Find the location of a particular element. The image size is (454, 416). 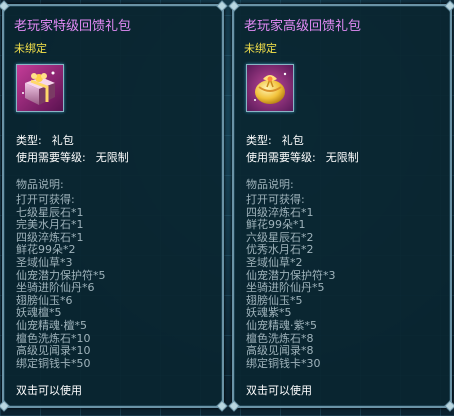

description-line: 完美水月石*1 is located at coordinates (50, 225).